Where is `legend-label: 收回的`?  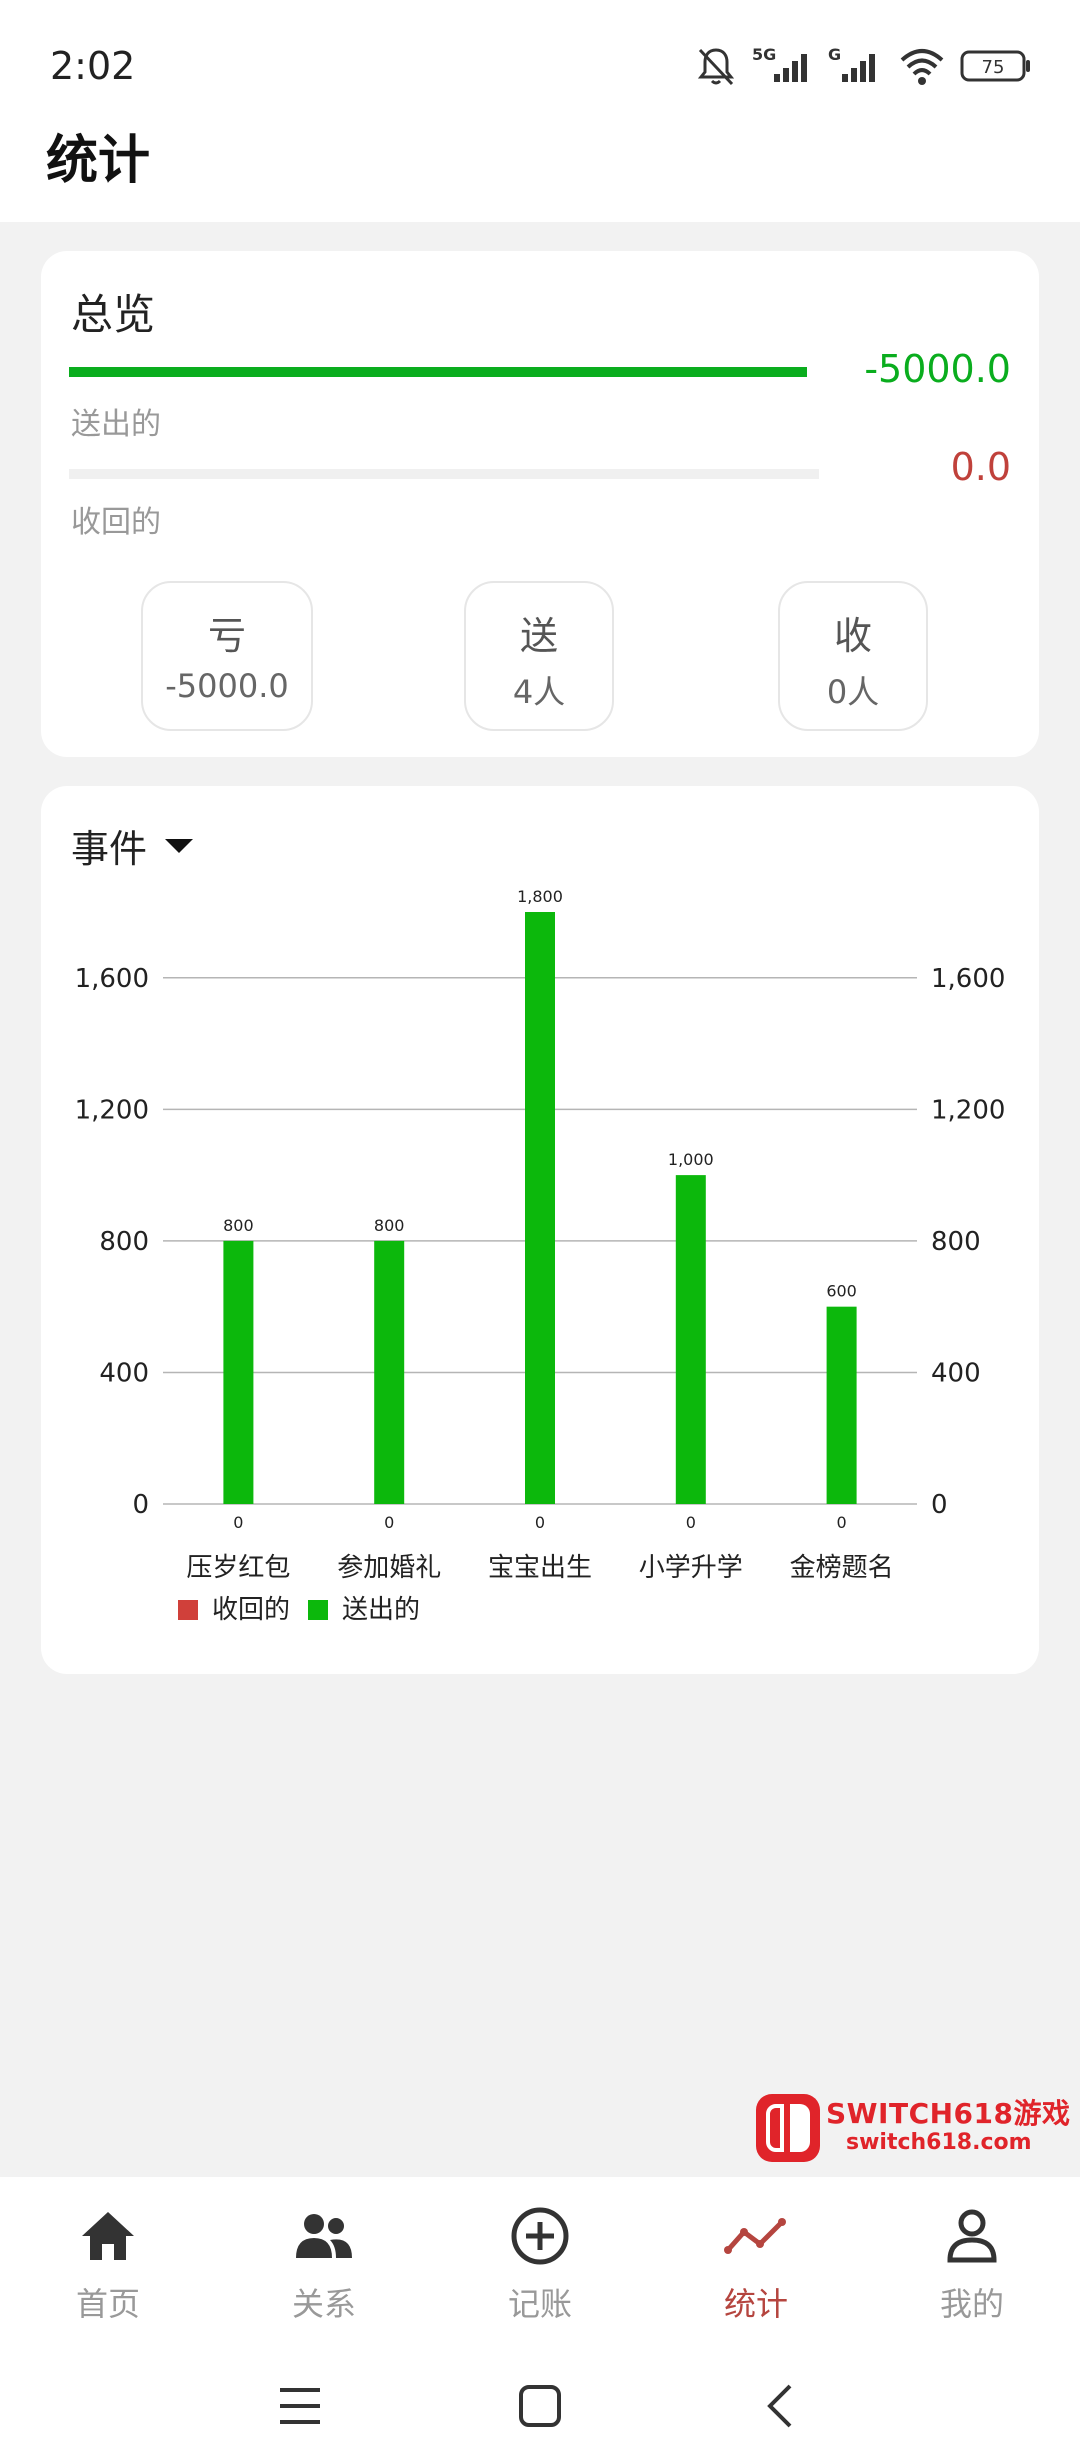
legend-label: 收回的 is located at coordinates (251, 1610).